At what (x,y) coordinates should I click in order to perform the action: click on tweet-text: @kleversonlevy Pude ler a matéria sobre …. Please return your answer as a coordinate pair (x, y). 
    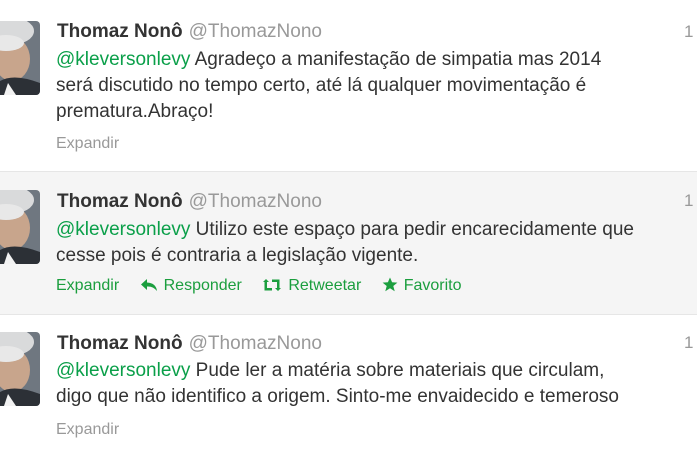
    Looking at the image, I should click on (376, 384).